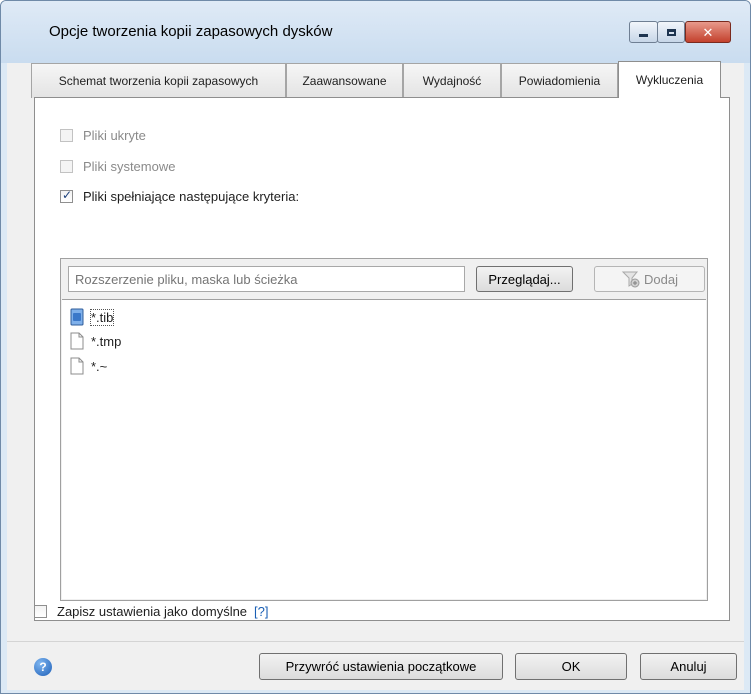 The height and width of the screenshot is (694, 751). What do you see at coordinates (559, 80) in the screenshot?
I see `tab-notifications: Powiadomienia` at bounding box center [559, 80].